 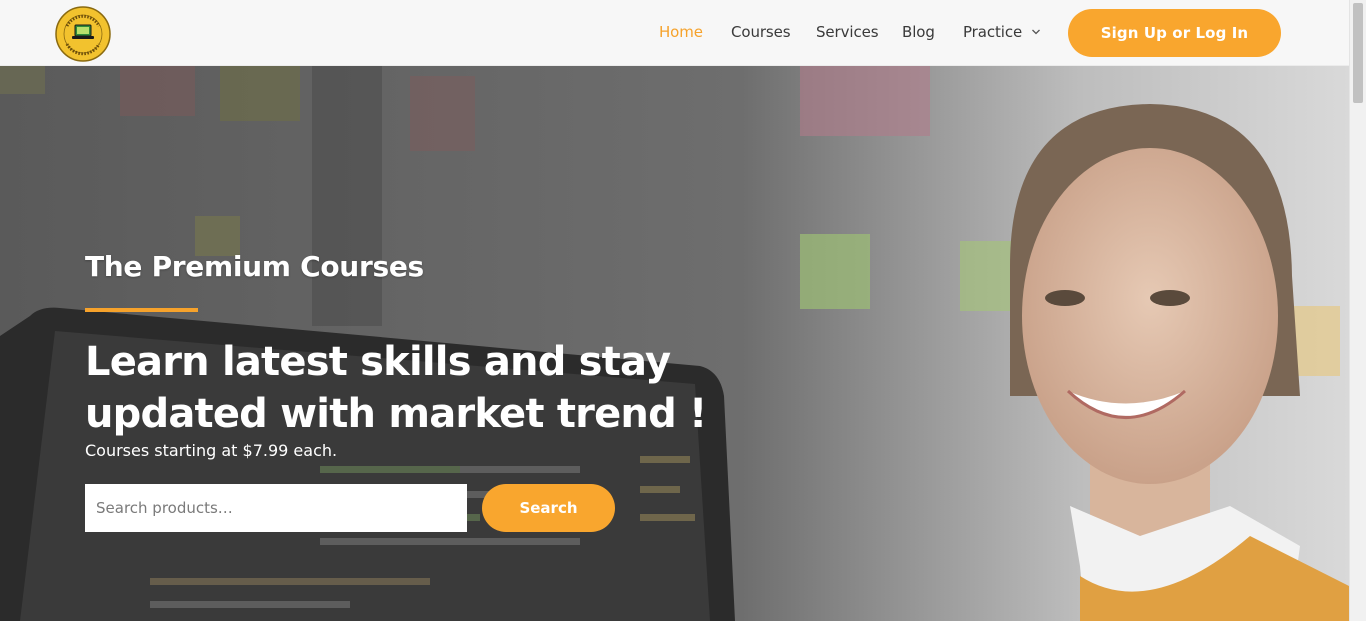 What do you see at coordinates (276, 508) in the screenshot?
I see `product-search-input` at bounding box center [276, 508].